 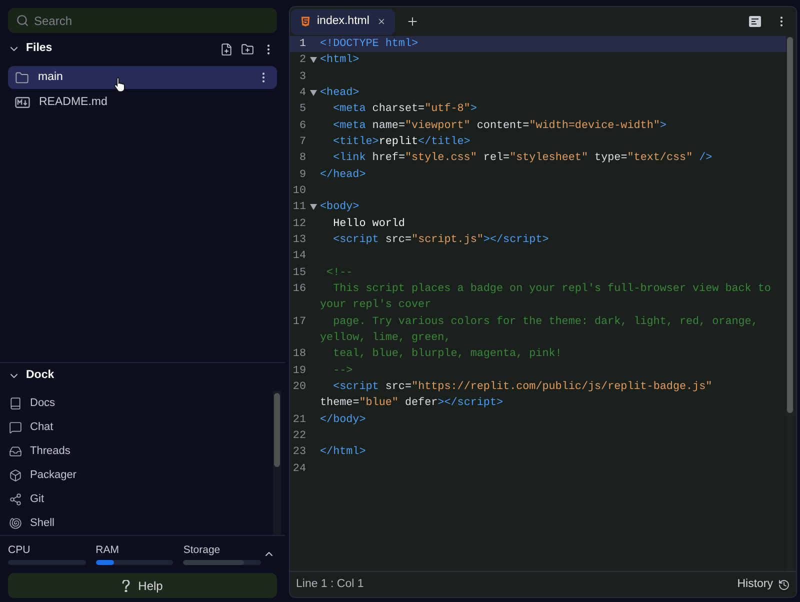 I want to click on chat-bubble-icon, so click(x=15, y=427).